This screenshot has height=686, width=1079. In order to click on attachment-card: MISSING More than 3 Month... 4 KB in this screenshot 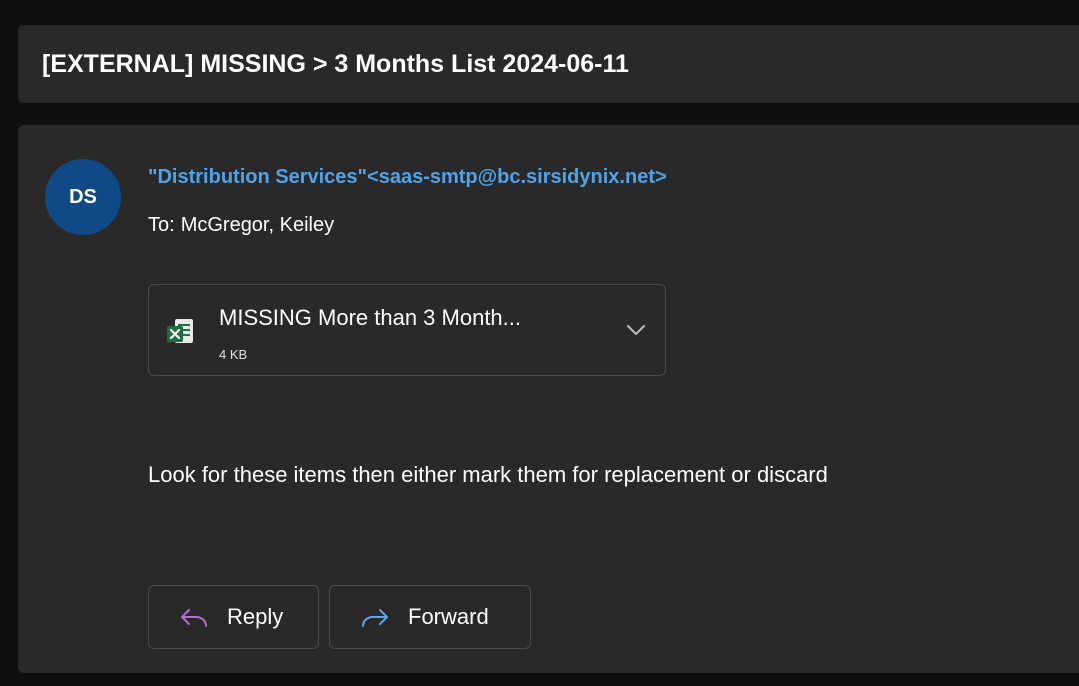, I will do `click(407, 330)`.